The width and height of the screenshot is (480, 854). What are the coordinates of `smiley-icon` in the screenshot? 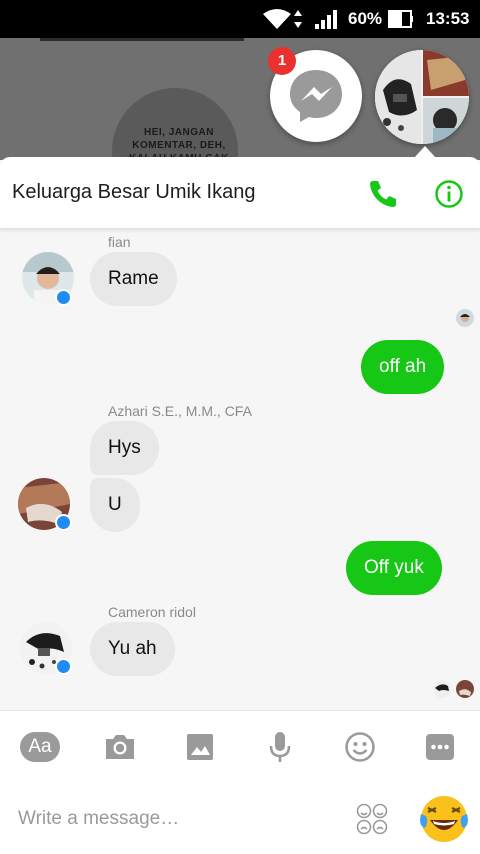 It's located at (360, 747).